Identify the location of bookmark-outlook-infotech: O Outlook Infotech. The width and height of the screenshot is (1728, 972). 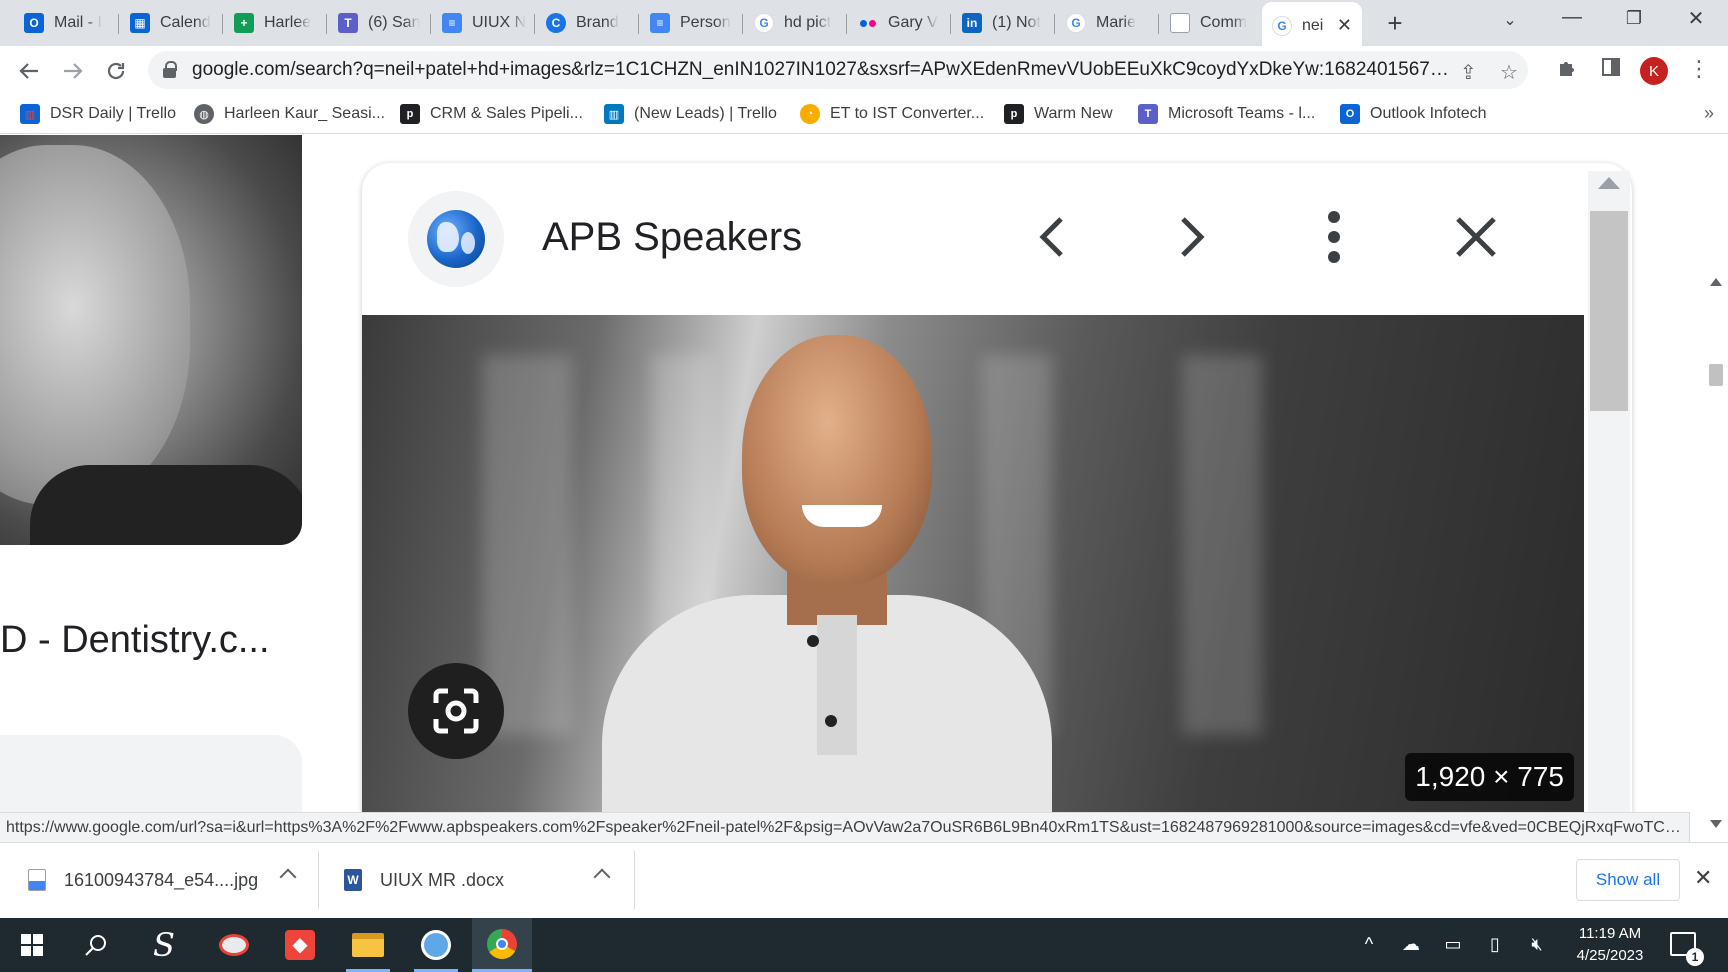
(1413, 114).